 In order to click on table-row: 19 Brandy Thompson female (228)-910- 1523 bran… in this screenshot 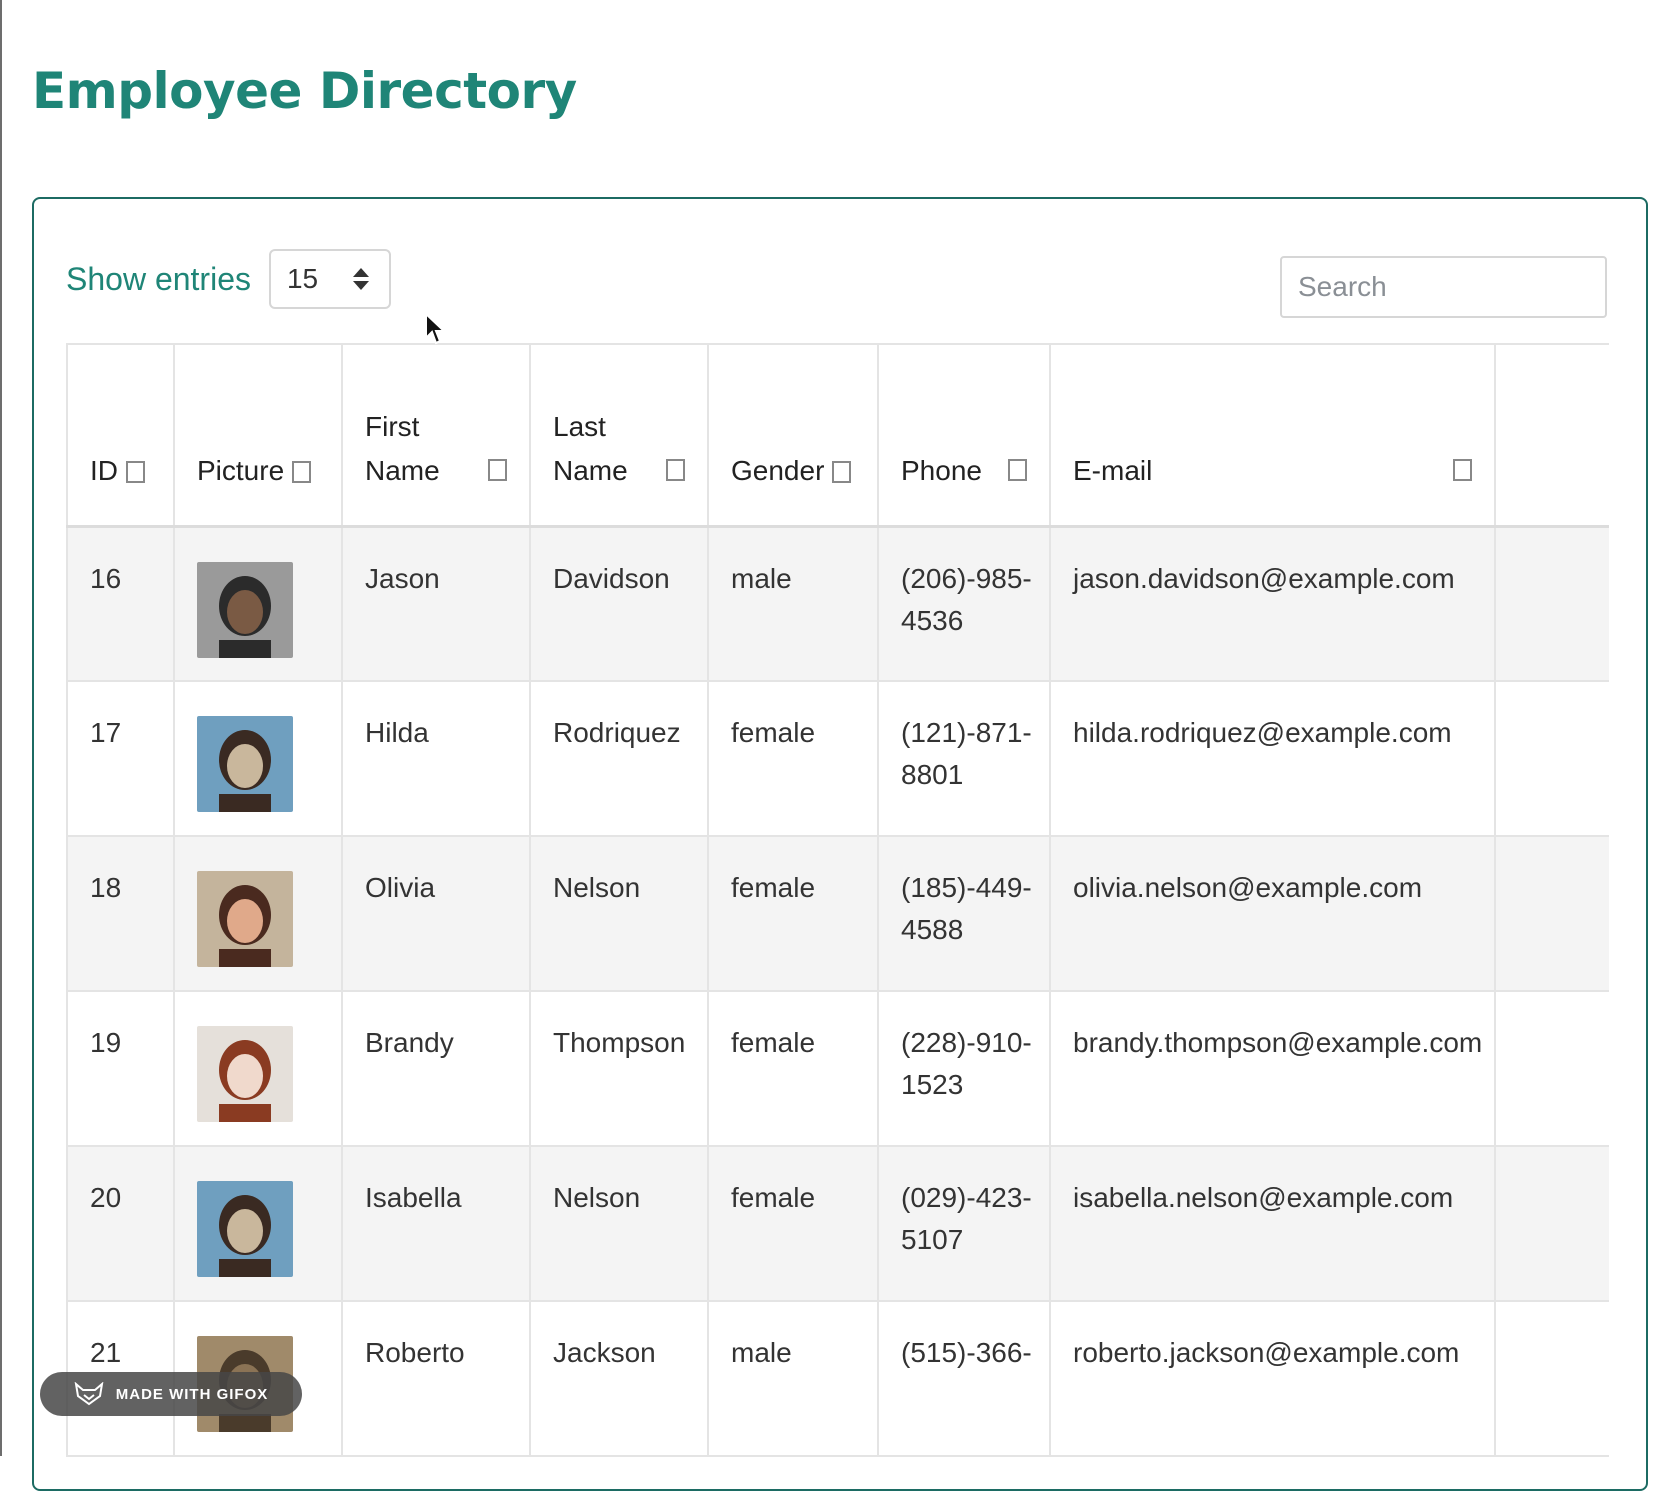, I will do `click(837, 1068)`.